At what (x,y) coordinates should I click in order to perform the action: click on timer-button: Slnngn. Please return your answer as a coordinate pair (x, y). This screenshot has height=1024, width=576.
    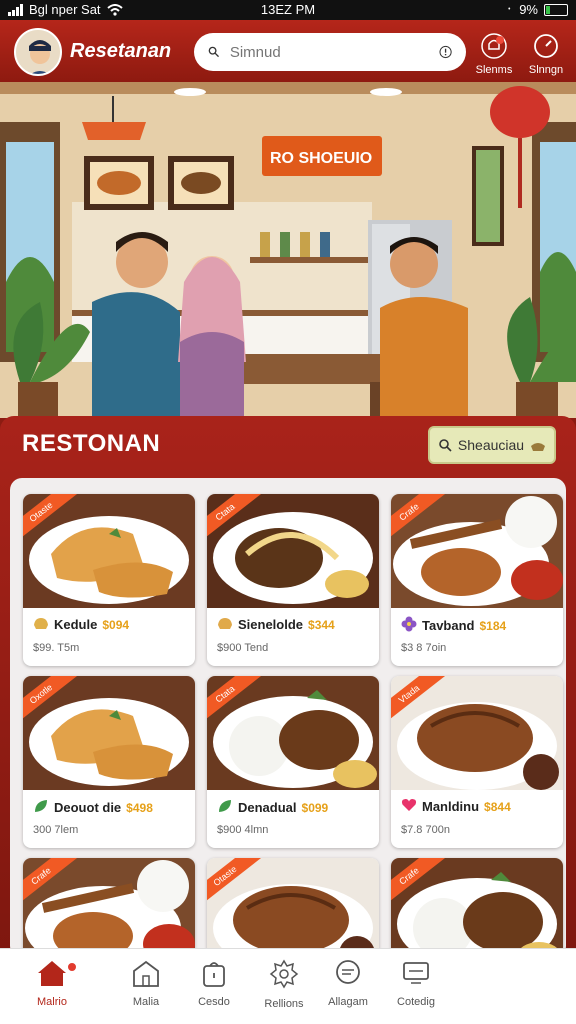
    Looking at the image, I should click on (546, 54).